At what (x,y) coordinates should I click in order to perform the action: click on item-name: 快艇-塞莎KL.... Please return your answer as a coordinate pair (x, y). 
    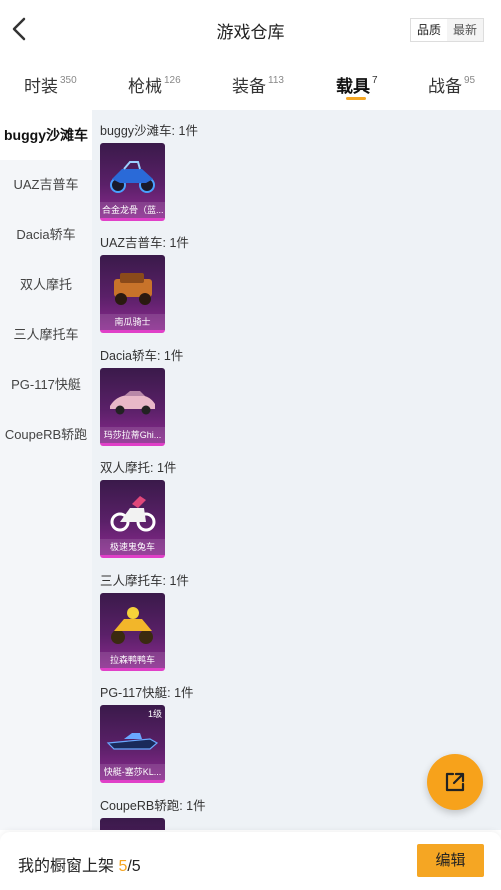
    Looking at the image, I should click on (132, 772).